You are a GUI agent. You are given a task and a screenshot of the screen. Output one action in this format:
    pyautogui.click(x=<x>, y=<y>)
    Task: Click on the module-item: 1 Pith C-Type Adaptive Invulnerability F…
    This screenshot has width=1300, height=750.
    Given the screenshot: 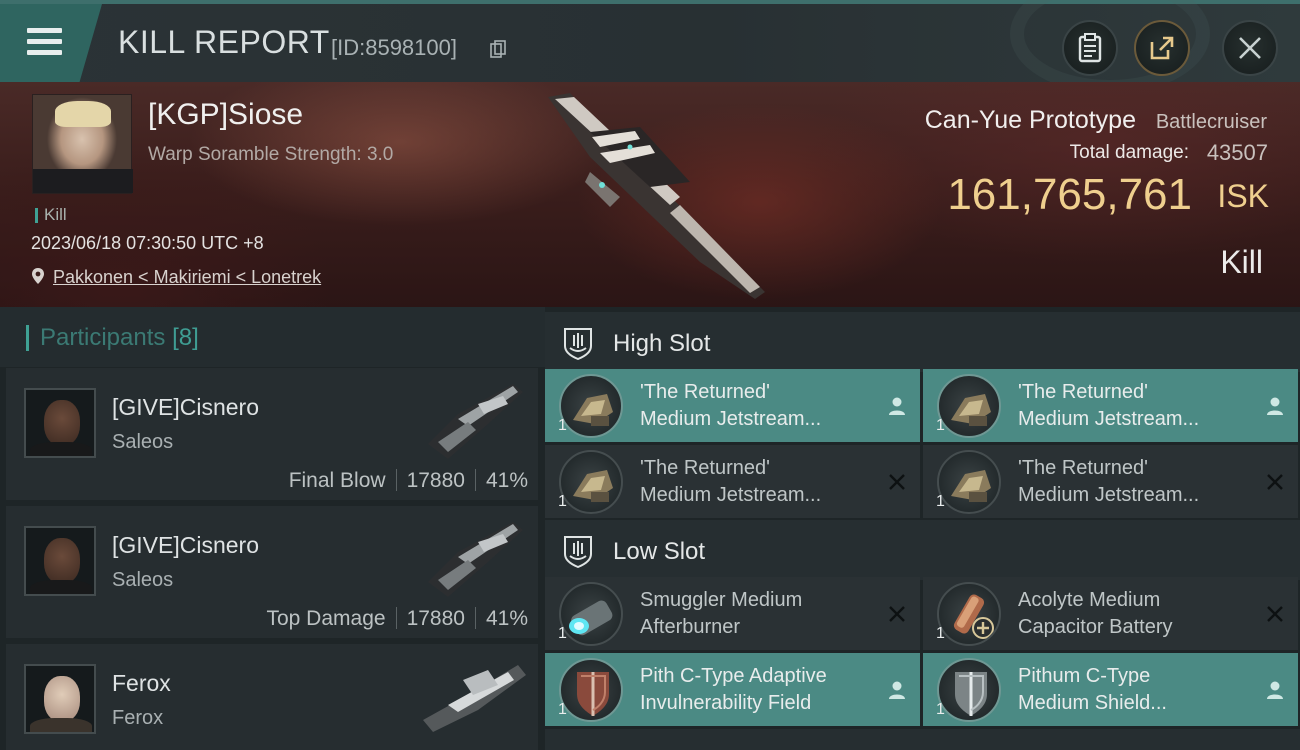 What is the action you would take?
    pyautogui.click(x=732, y=689)
    